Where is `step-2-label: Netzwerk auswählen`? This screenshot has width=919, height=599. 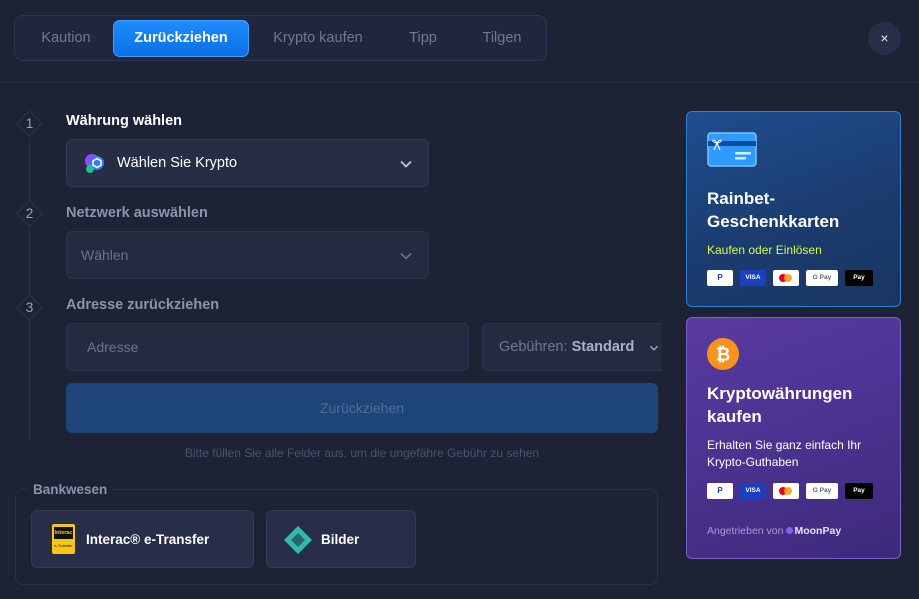 step-2-label: Netzwerk auswählen is located at coordinates (137, 213).